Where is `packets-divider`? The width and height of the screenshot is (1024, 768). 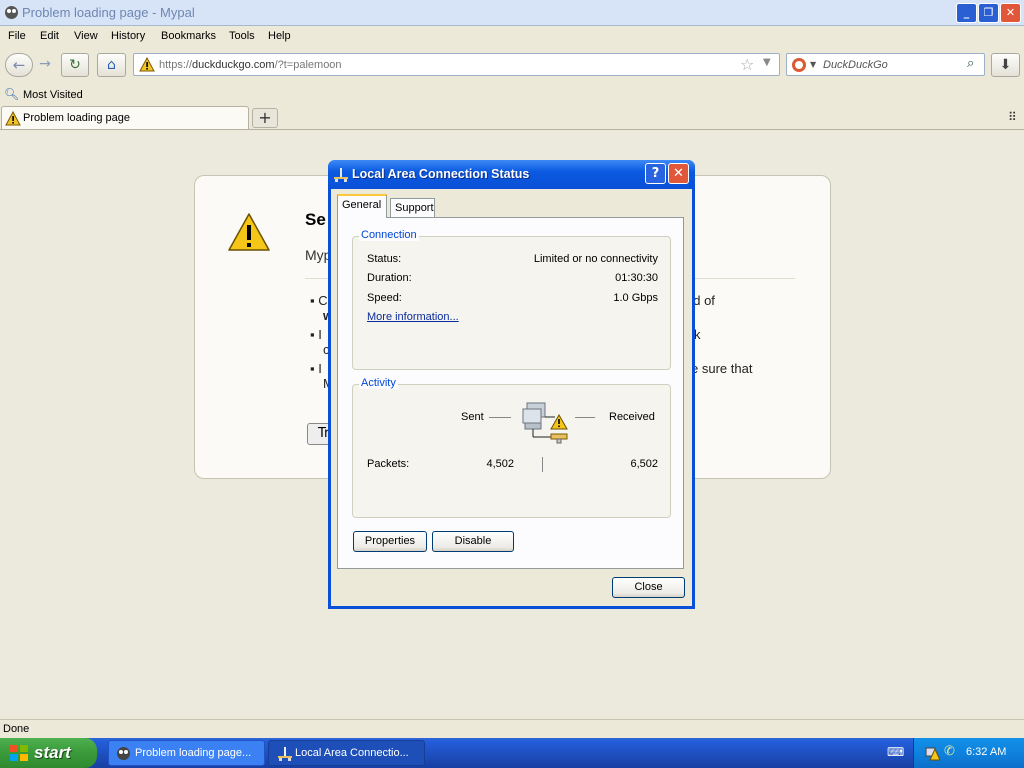 packets-divider is located at coordinates (542, 464).